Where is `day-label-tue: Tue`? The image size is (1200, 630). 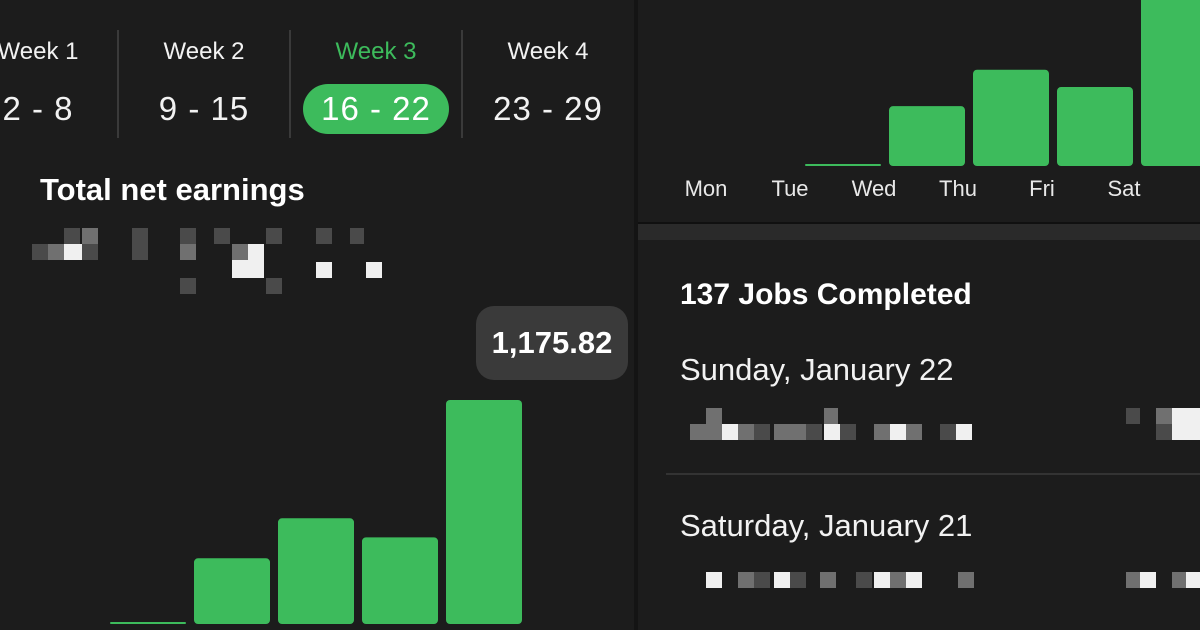
day-label-tue: Tue is located at coordinates (790, 188).